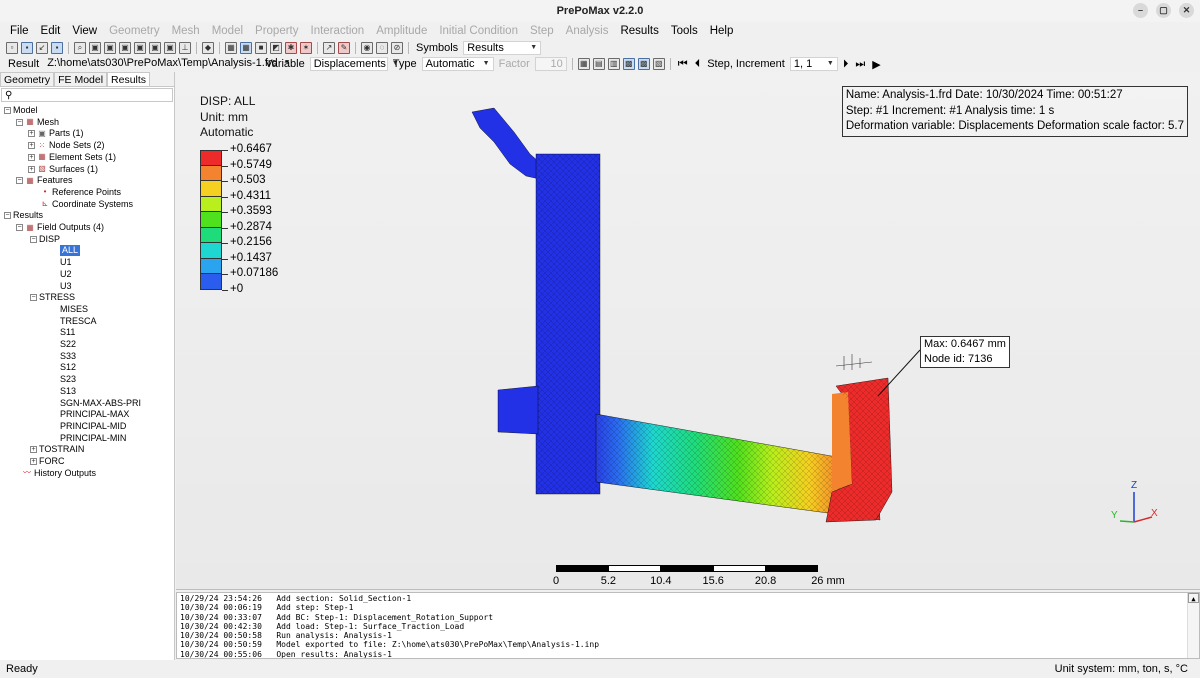  Describe the element at coordinates (100, 403) in the screenshot. I see `tree-stress-sgn-max-abs-pri: SGN-MAX-ABS-PRI` at that location.